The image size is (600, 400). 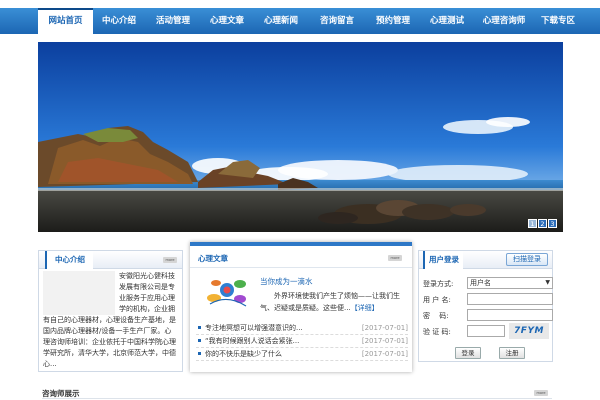 What do you see at coordinates (436, 316) in the screenshot?
I see `password-label: 密 码:` at bounding box center [436, 316].